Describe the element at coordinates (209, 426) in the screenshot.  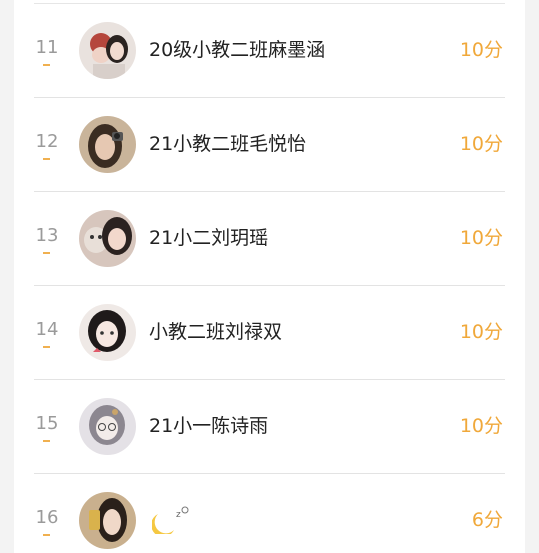
I see `player-name: 21小一陈诗雨` at that location.